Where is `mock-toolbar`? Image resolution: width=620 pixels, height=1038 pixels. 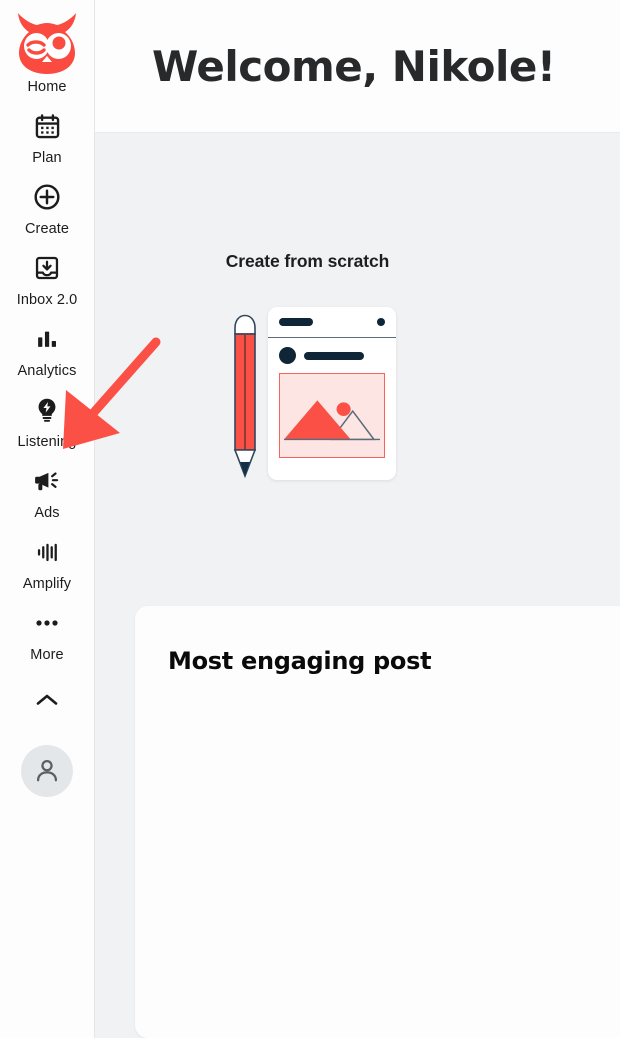 mock-toolbar is located at coordinates (332, 322).